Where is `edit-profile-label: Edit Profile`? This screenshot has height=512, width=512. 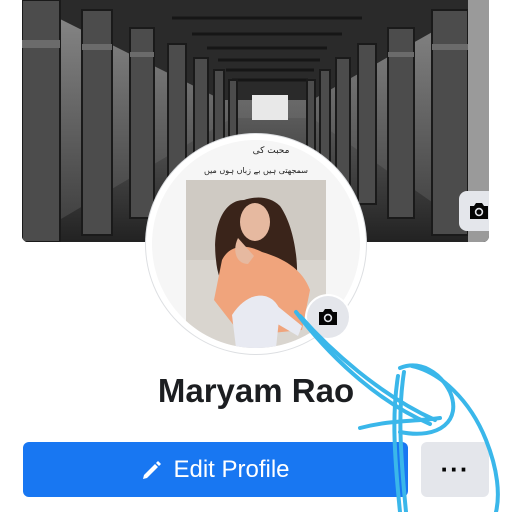 edit-profile-label: Edit Profile is located at coordinates (231, 469).